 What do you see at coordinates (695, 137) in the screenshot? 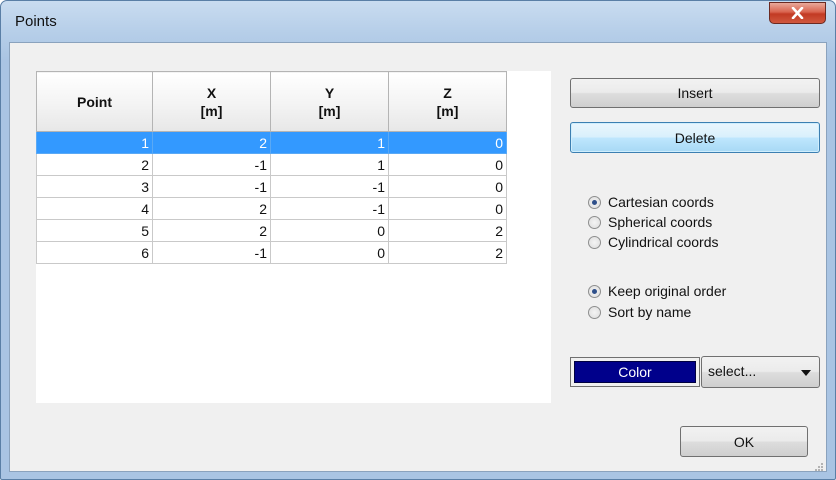
I see `delete-button: Delete` at bounding box center [695, 137].